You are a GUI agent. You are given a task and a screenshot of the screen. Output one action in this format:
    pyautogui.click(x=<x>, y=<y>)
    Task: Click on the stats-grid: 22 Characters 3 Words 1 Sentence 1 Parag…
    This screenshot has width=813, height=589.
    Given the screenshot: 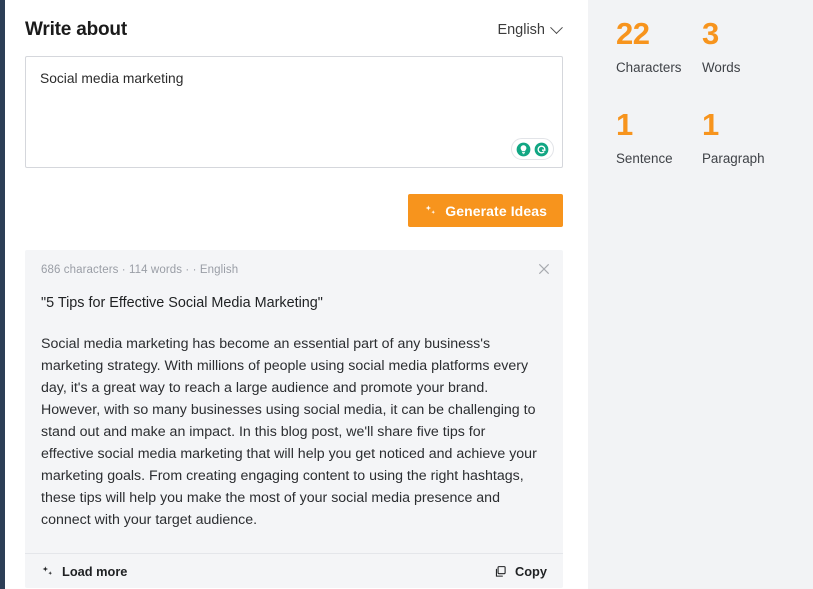 What is the action you would take?
    pyautogui.click(x=714, y=92)
    